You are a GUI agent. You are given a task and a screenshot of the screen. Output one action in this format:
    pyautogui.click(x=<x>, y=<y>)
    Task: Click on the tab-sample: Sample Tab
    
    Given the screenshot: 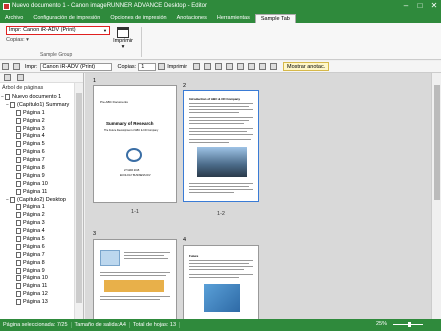 What is the action you would take?
    pyautogui.click(x=275, y=18)
    